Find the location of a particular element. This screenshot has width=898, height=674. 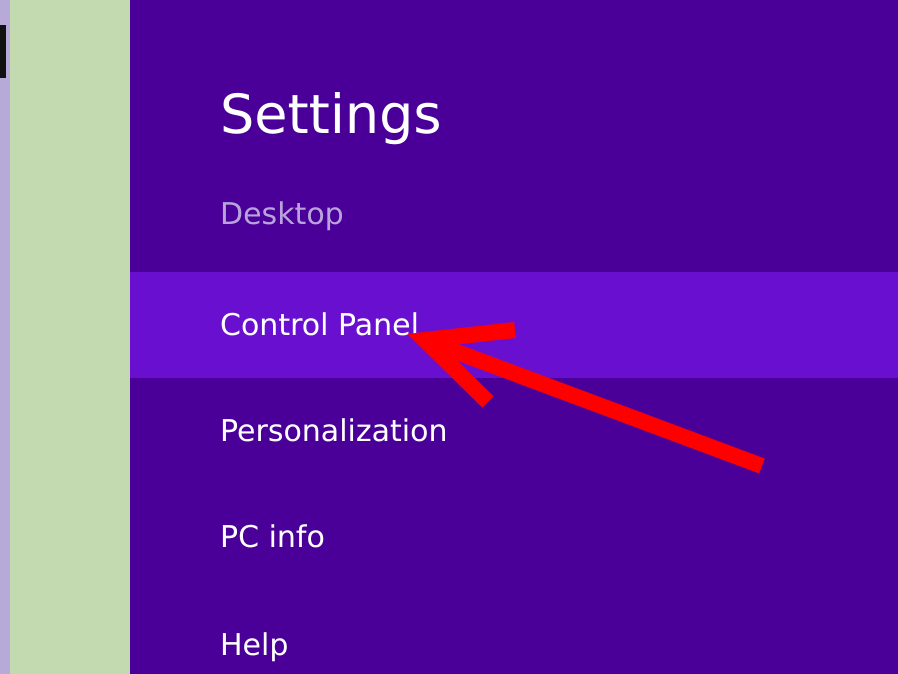

settings-item: PC info is located at coordinates (514, 537).